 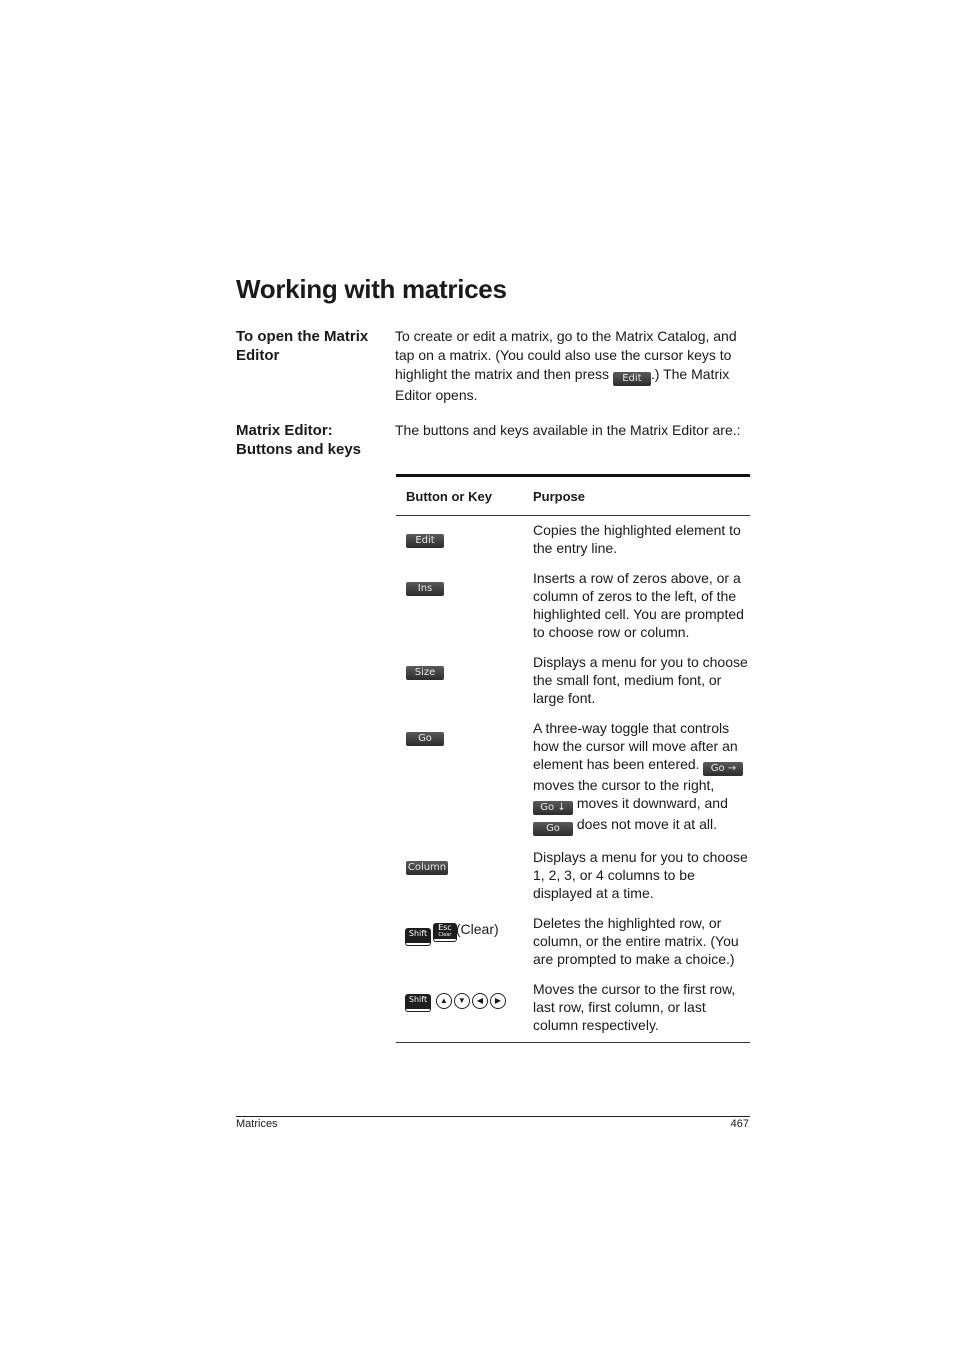 What do you see at coordinates (573, 1042) in the screenshot?
I see `table-bottom-rule` at bounding box center [573, 1042].